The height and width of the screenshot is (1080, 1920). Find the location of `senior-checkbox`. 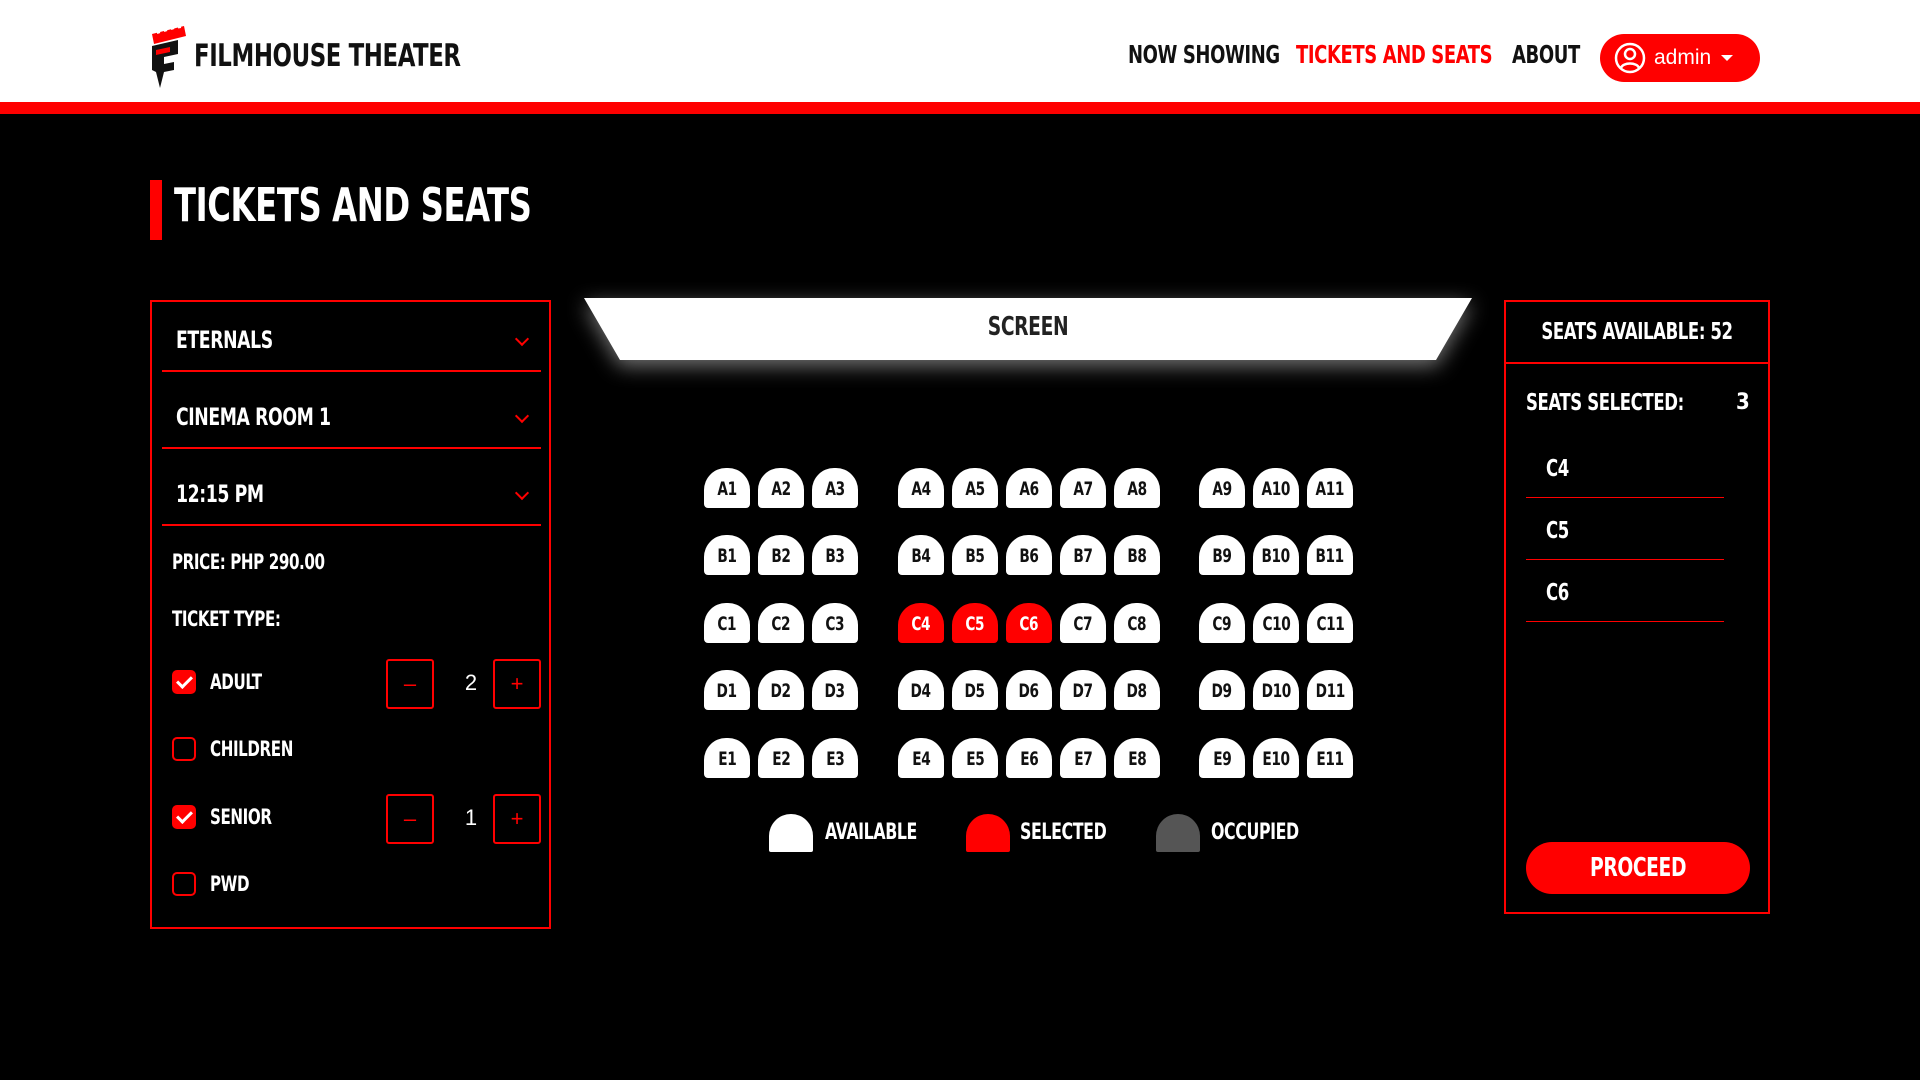

senior-checkbox is located at coordinates (184, 817).